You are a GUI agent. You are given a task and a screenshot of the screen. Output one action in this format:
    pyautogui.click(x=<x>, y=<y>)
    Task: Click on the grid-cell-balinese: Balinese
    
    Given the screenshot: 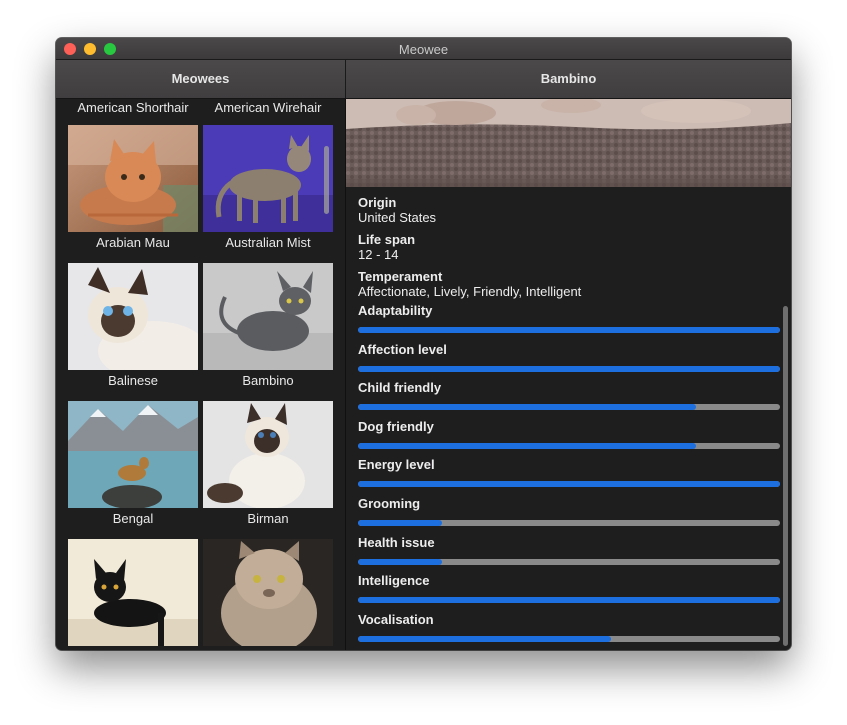 What is the action you would take?
    pyautogui.click(x=133, y=327)
    